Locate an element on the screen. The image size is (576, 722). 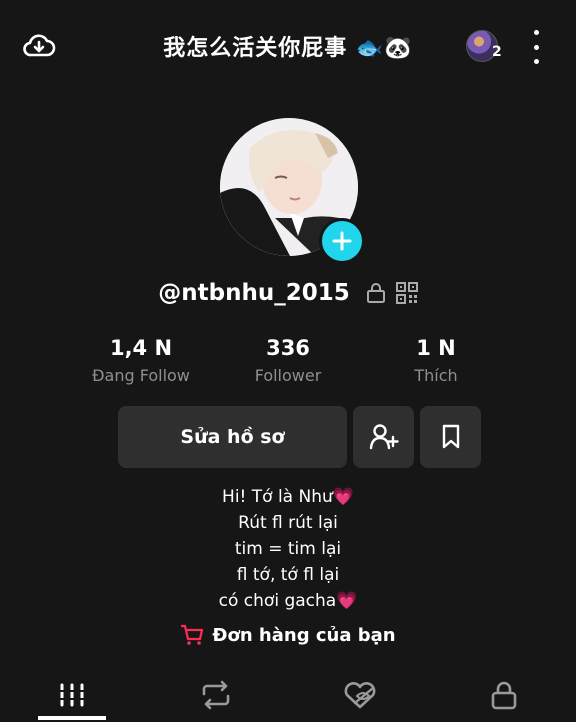
tab-private is located at coordinates (504, 695).